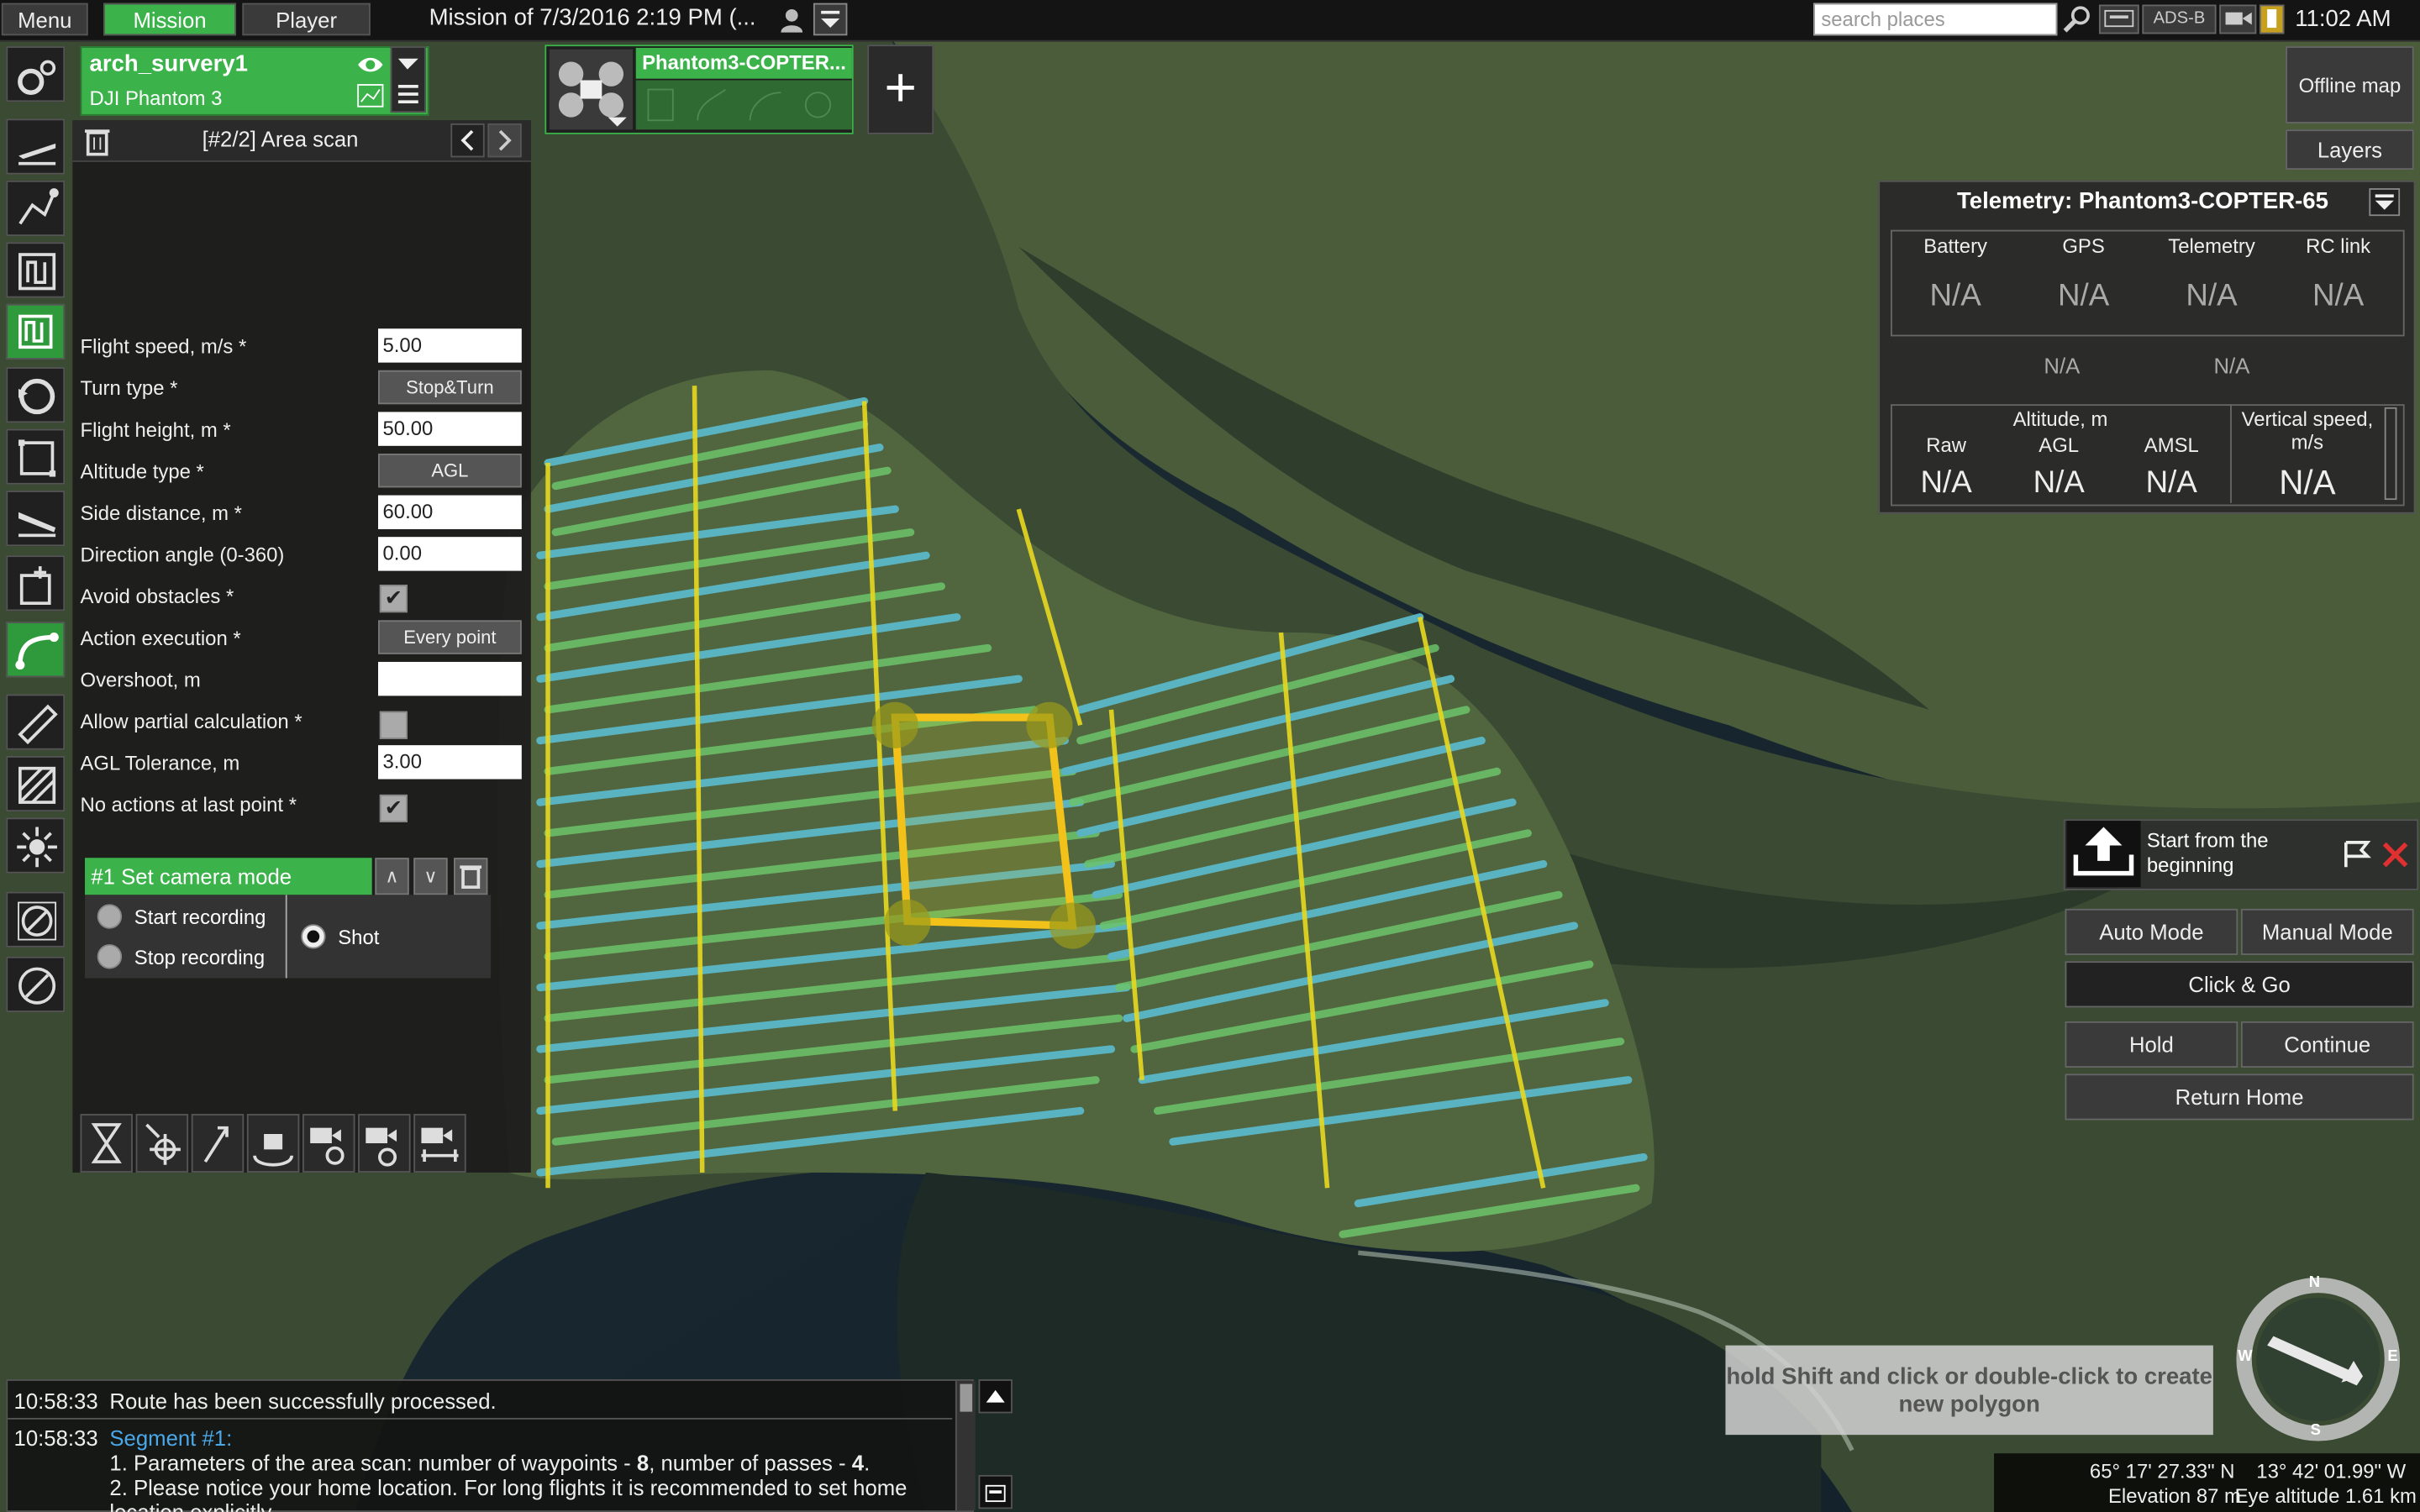 Image resolution: width=2420 pixels, height=1512 pixels. Describe the element at coordinates (450, 387) in the screenshot. I see `turn-type-select: Stop&Turn` at that location.